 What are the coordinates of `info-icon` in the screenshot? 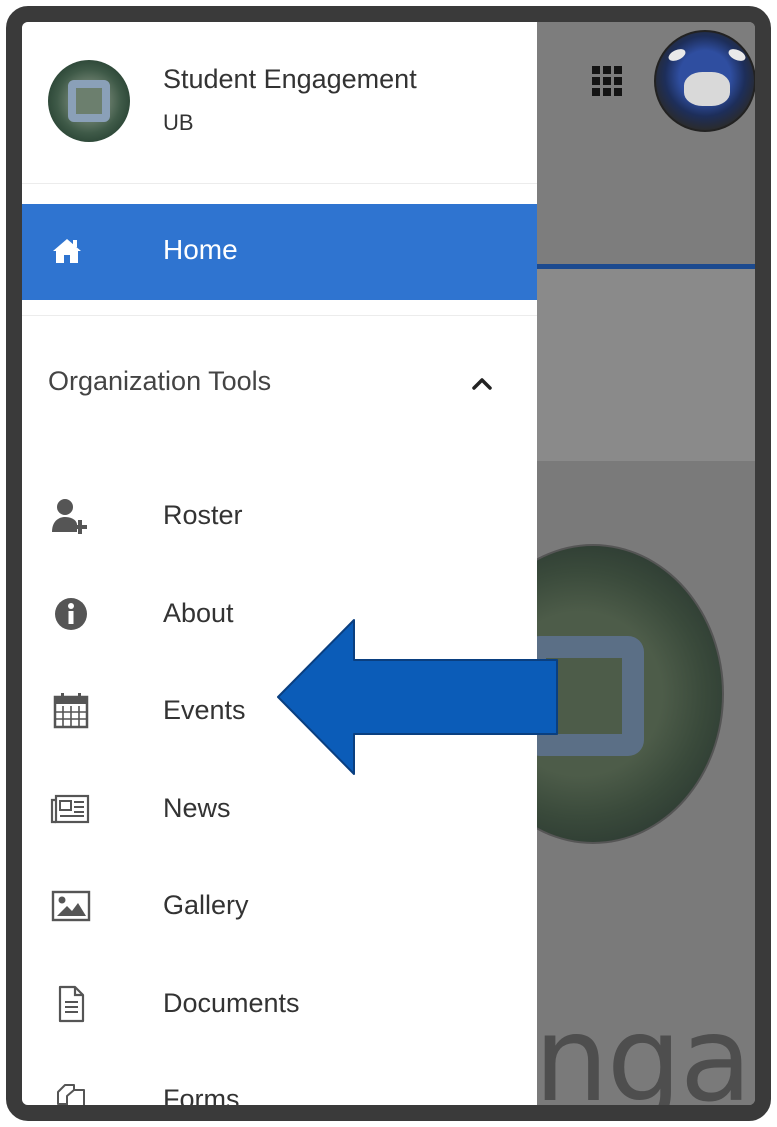 It's located at (71, 614).